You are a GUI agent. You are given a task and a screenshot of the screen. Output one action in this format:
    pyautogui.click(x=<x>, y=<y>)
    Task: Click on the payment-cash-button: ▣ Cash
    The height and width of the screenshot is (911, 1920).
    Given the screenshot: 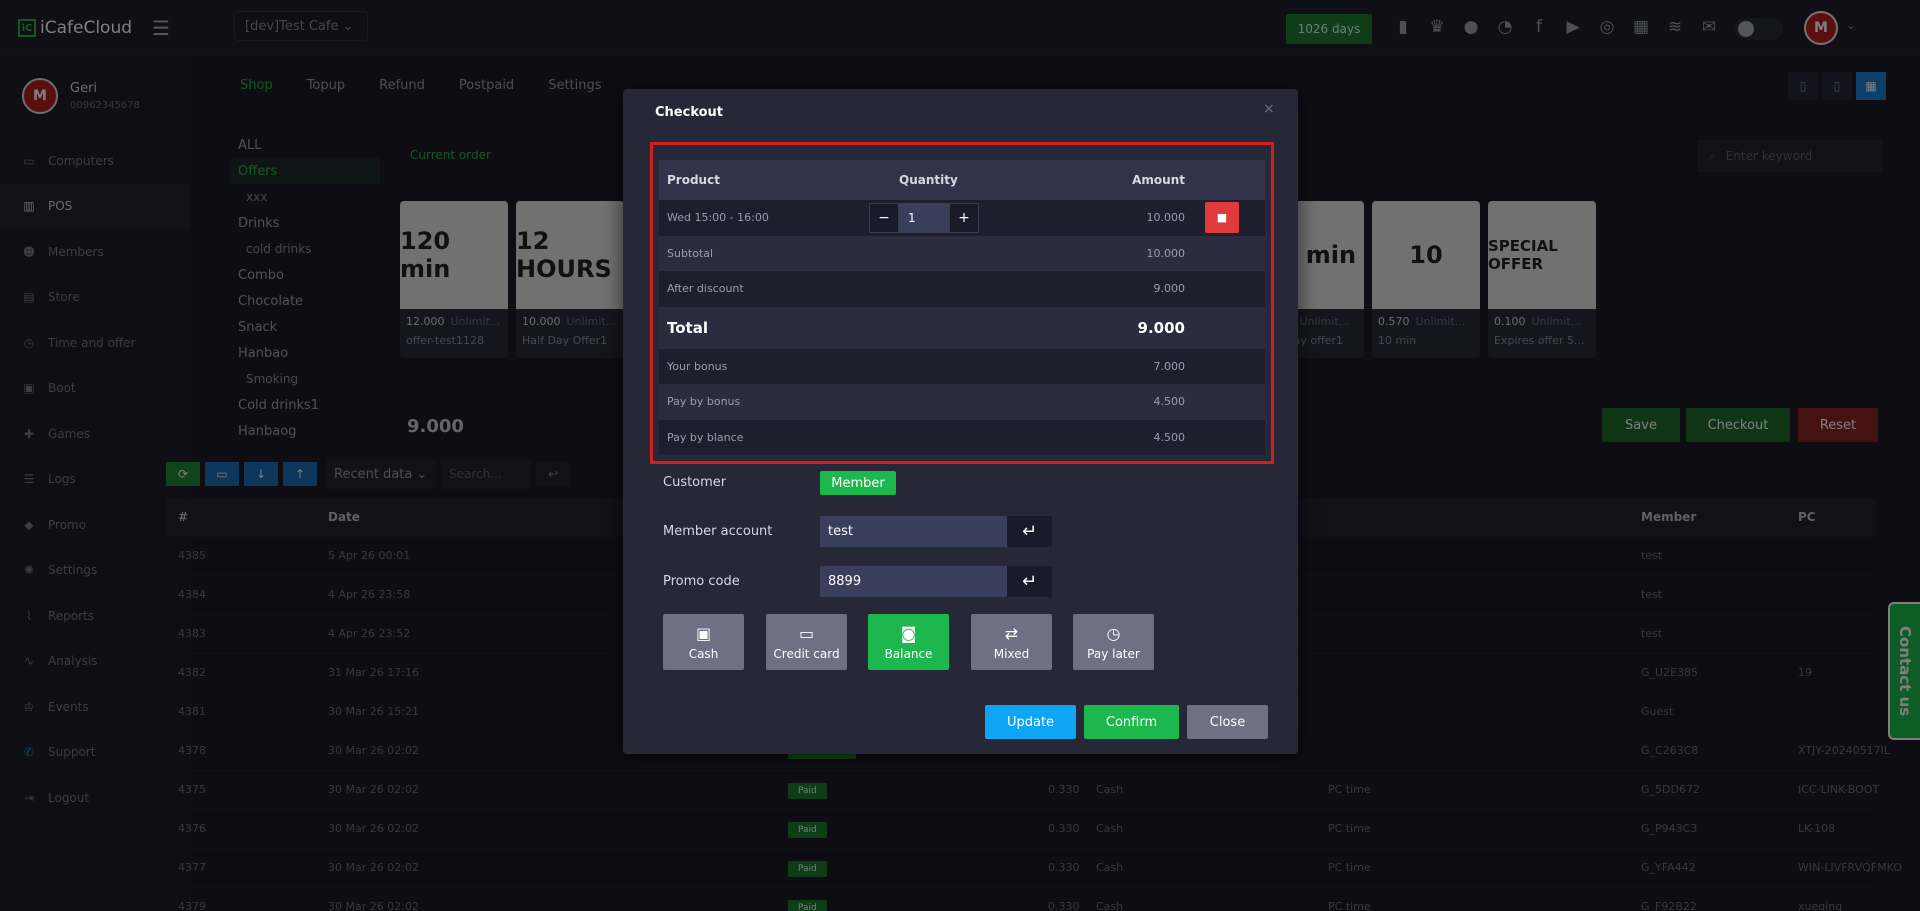 What is the action you would take?
    pyautogui.click(x=703, y=642)
    